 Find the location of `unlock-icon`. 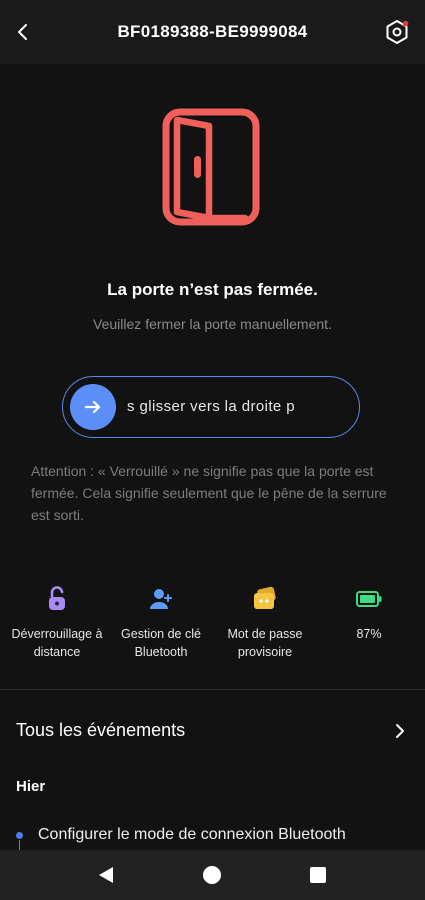

unlock-icon is located at coordinates (57, 598).